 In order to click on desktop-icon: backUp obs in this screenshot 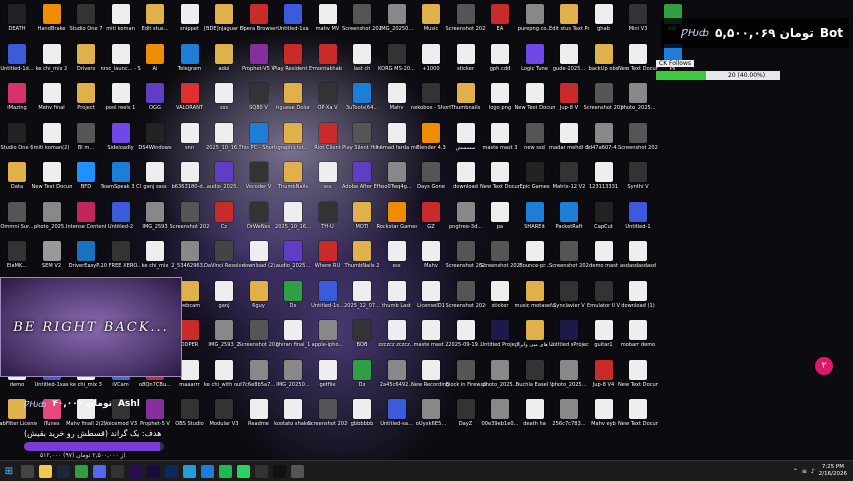, I will do `click(604, 57)`.